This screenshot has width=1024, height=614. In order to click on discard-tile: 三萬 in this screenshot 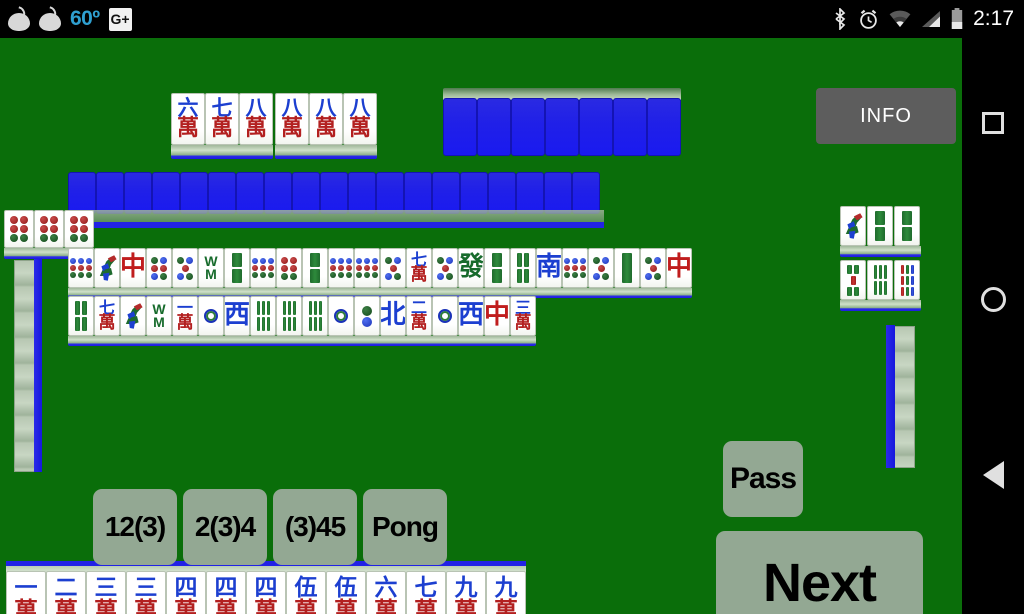, I will do `click(523, 316)`.